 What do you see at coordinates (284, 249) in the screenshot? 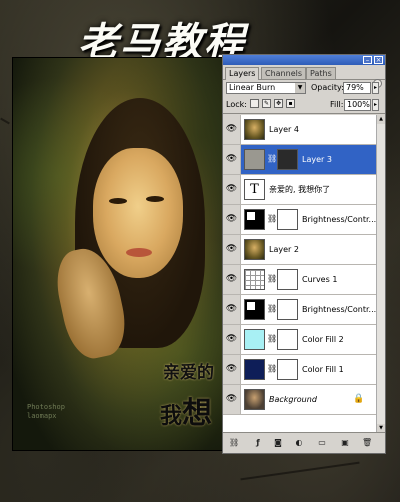
I see `layer-name: Layer 2` at bounding box center [284, 249].